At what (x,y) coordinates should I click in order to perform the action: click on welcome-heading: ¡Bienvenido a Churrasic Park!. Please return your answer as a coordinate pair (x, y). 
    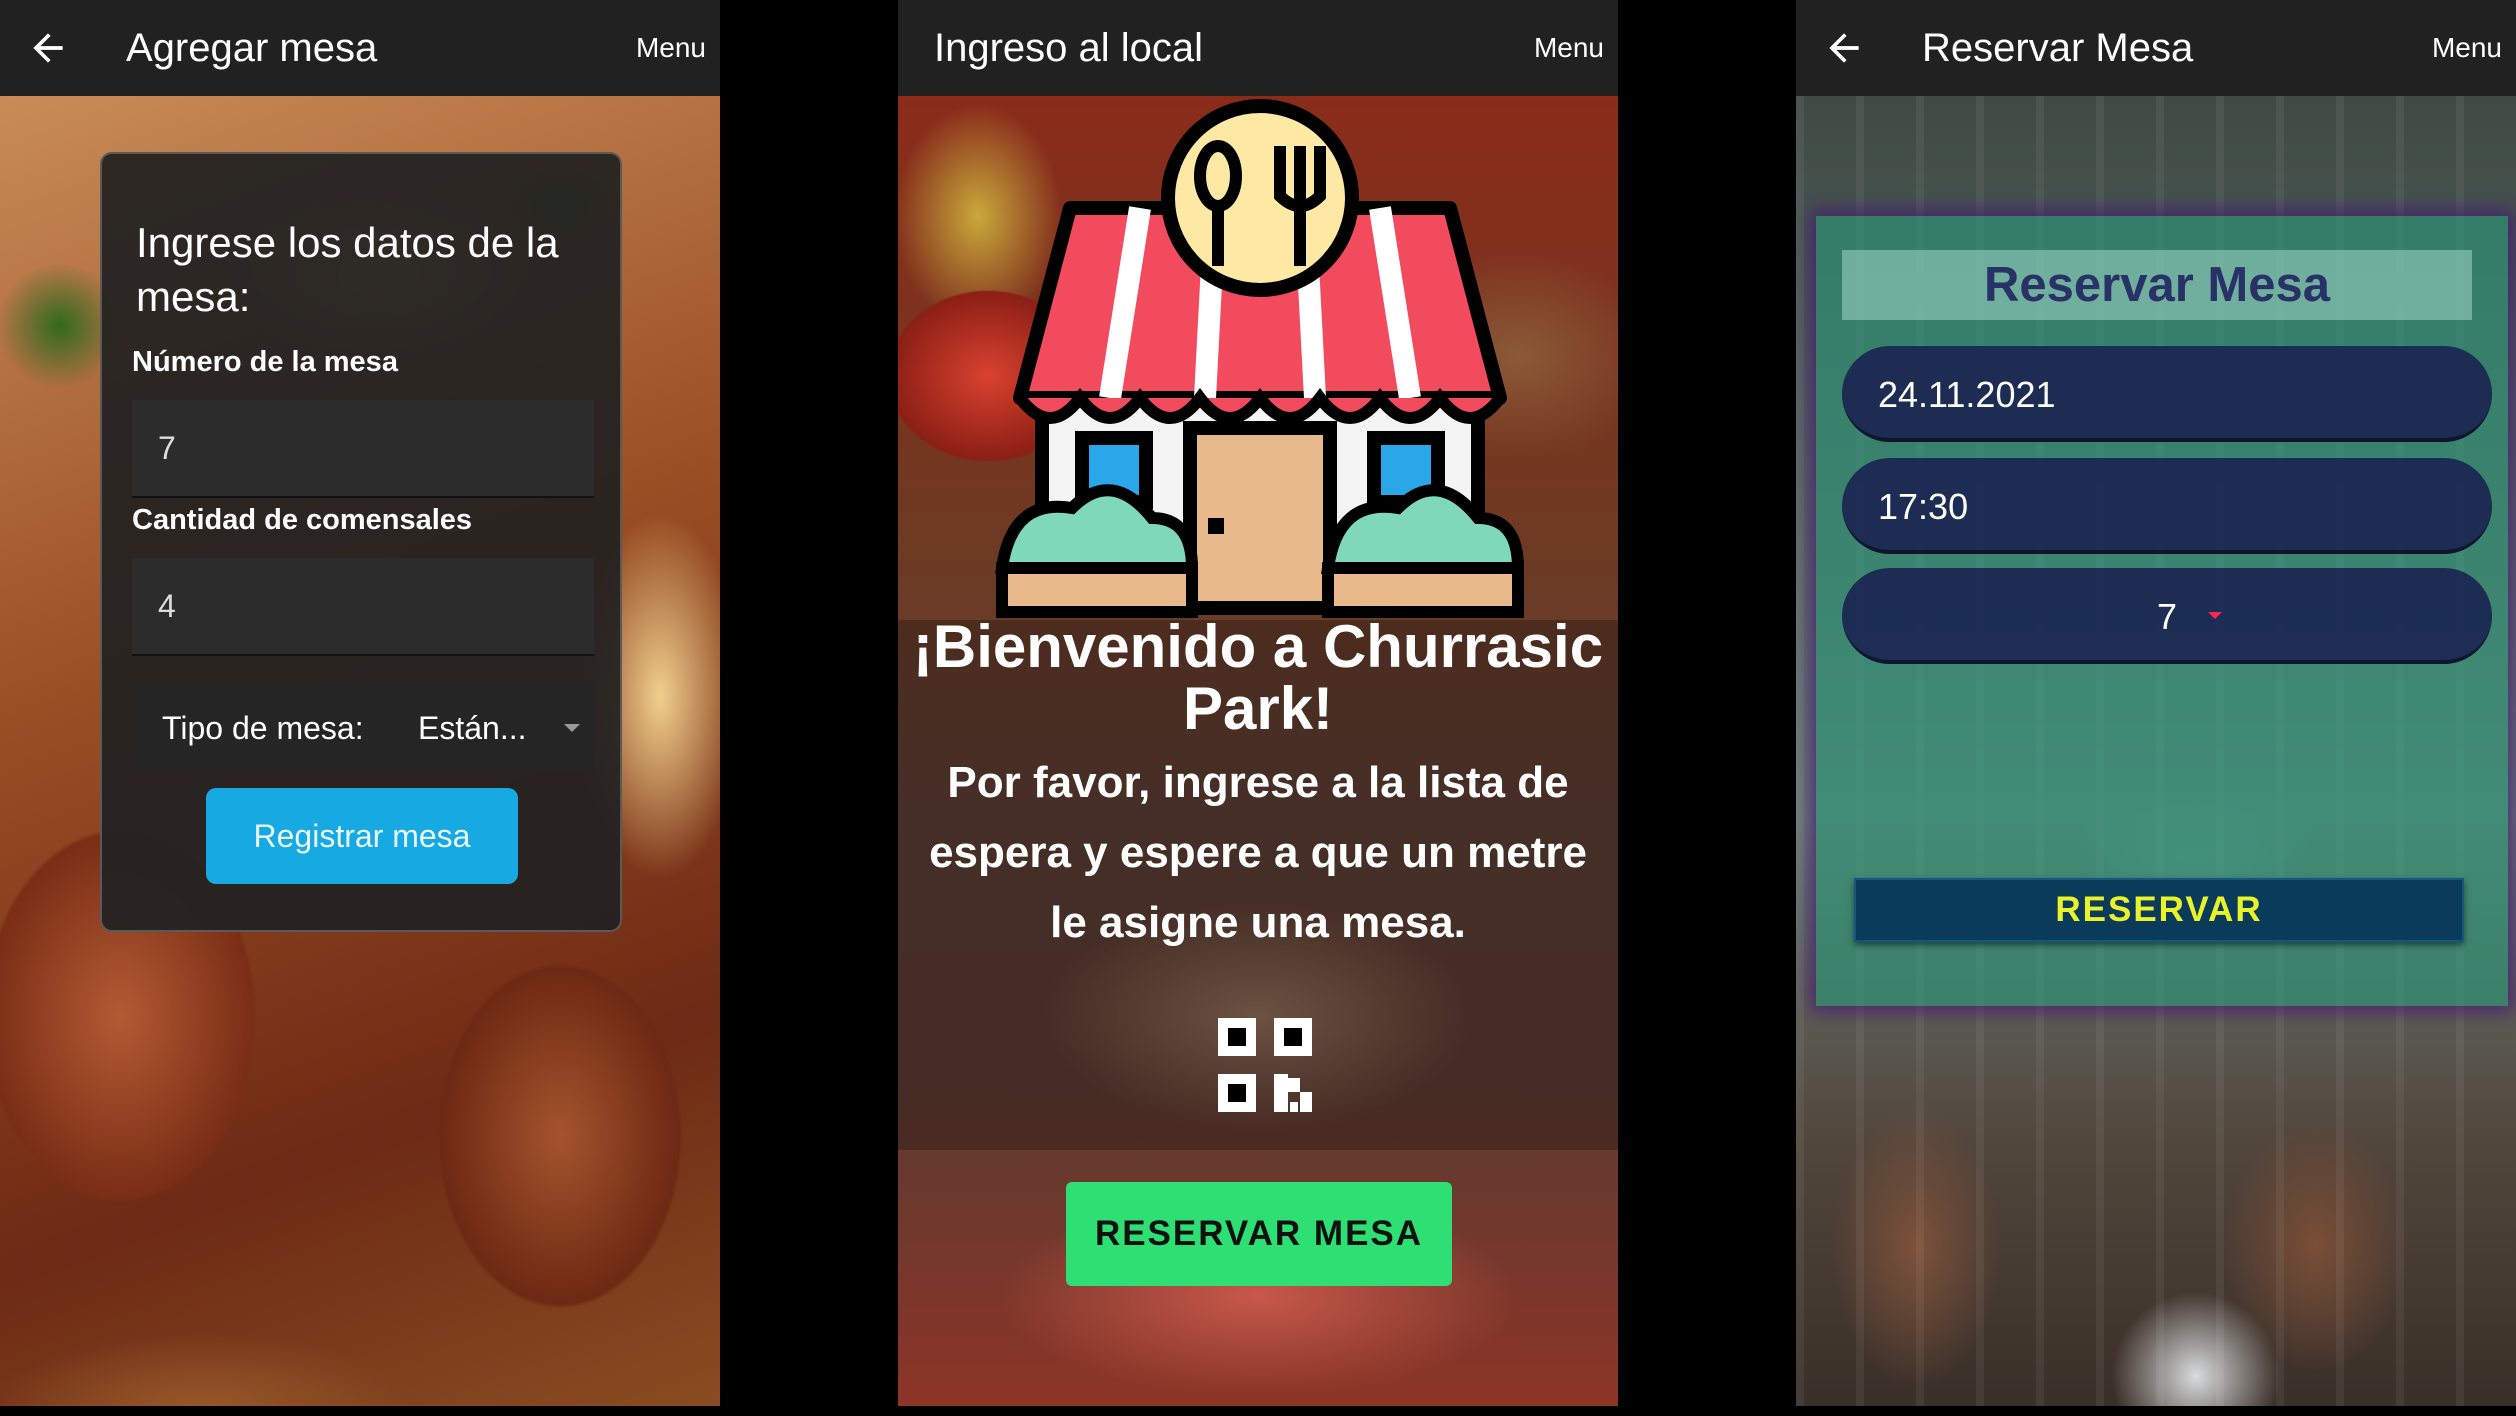
    Looking at the image, I should click on (1258, 677).